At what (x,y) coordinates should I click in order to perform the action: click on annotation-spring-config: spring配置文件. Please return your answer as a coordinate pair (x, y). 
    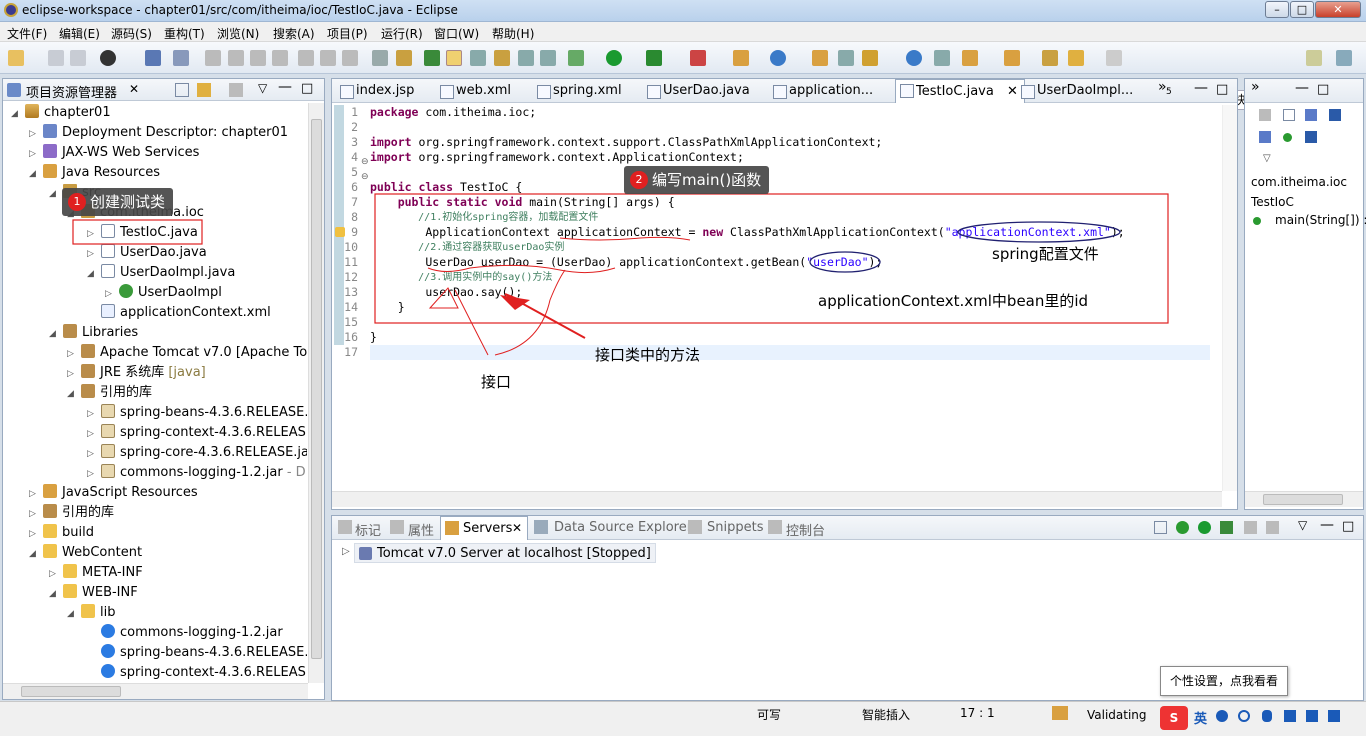
    Looking at the image, I should click on (1045, 254).